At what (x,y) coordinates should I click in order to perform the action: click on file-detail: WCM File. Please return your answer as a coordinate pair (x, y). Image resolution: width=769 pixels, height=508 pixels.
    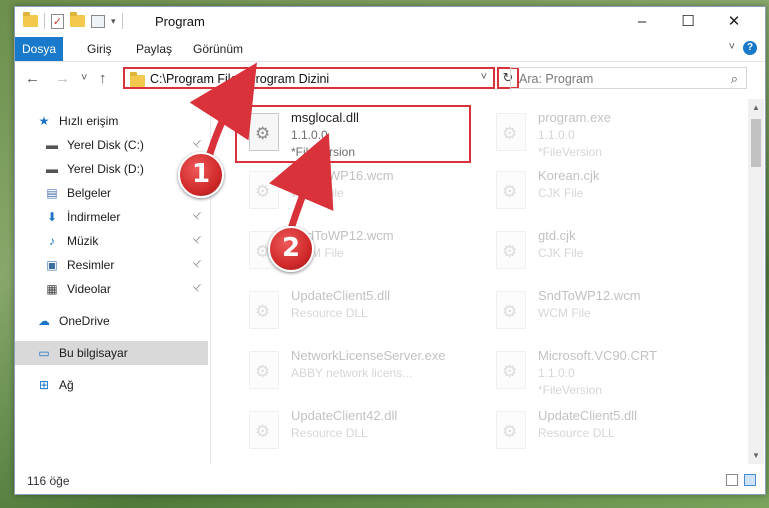
    Looking at the image, I should click on (564, 313).